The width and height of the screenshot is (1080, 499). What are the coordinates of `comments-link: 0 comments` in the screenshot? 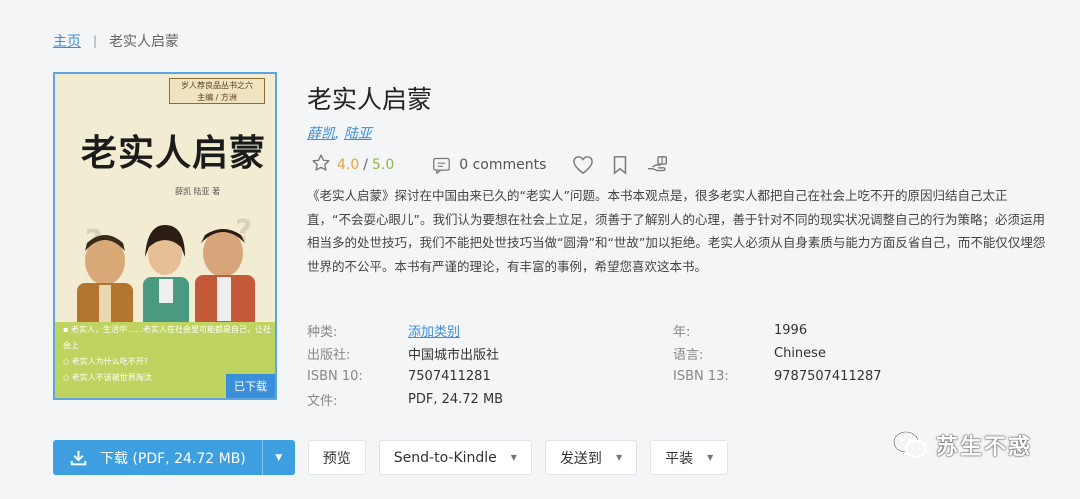 It's located at (489, 165).